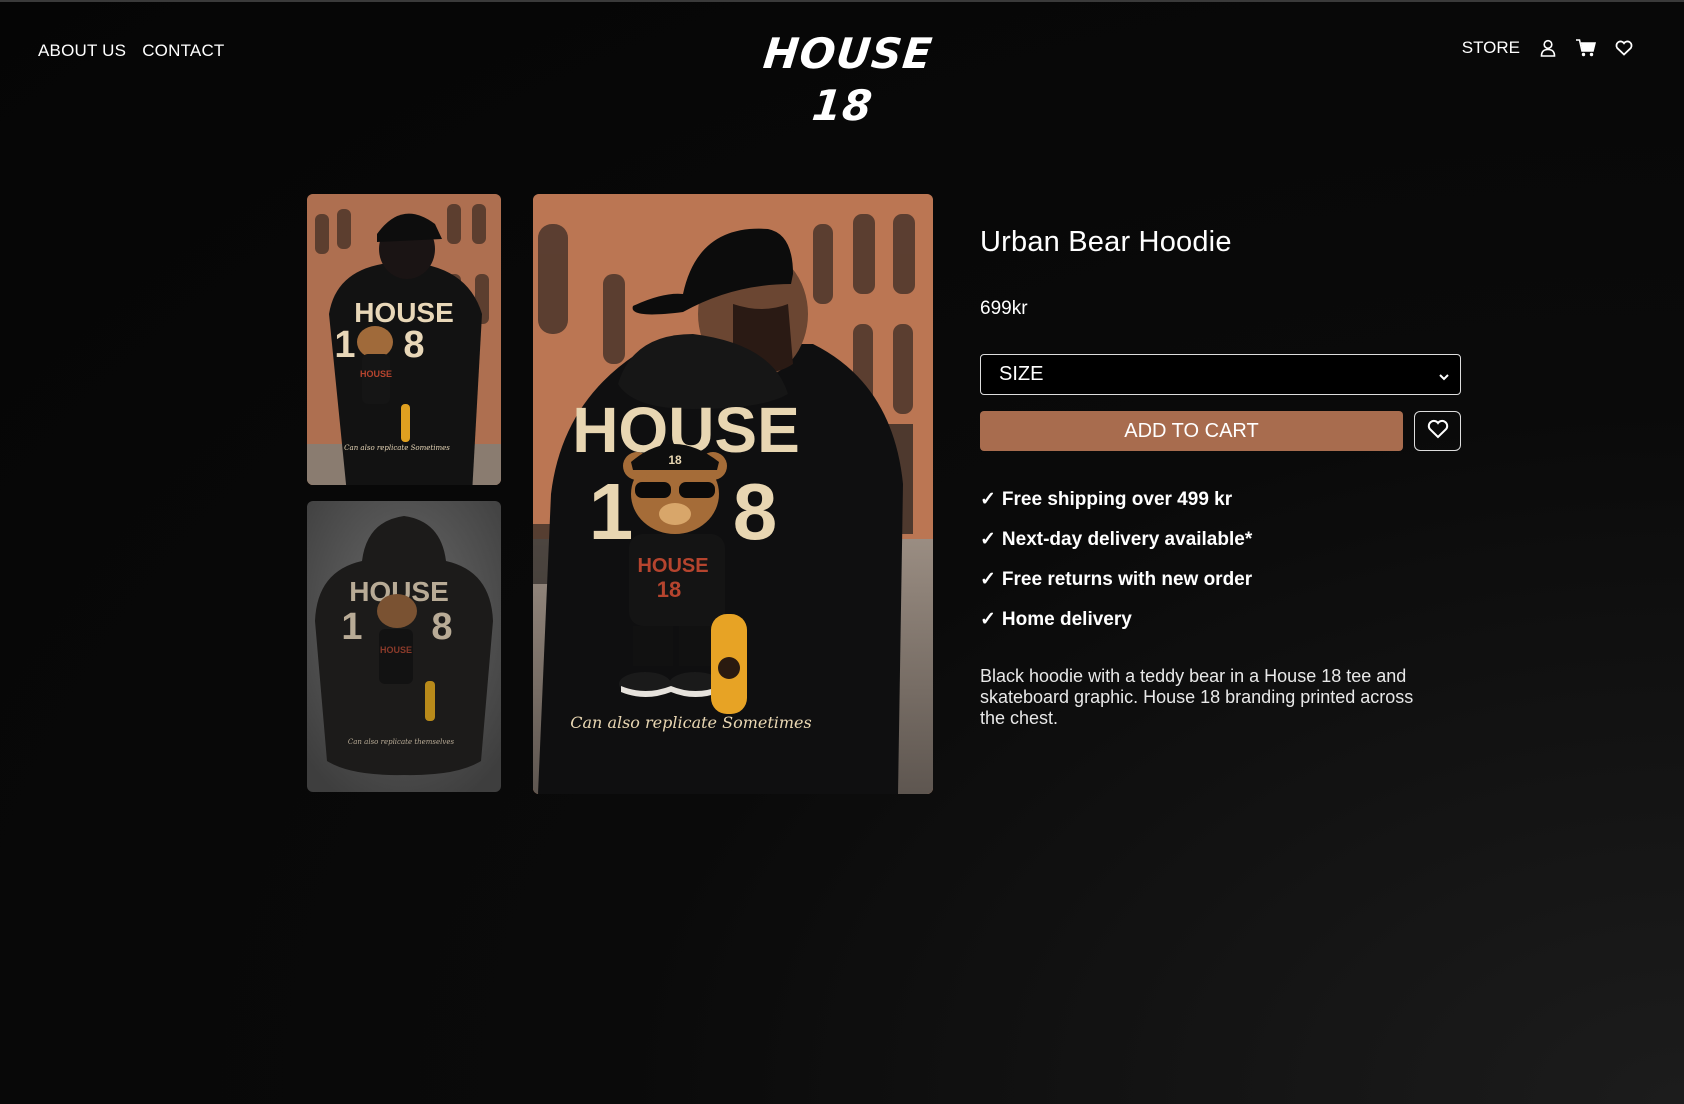  What do you see at coordinates (675, 460) in the screenshot?
I see `cap-number: 18` at bounding box center [675, 460].